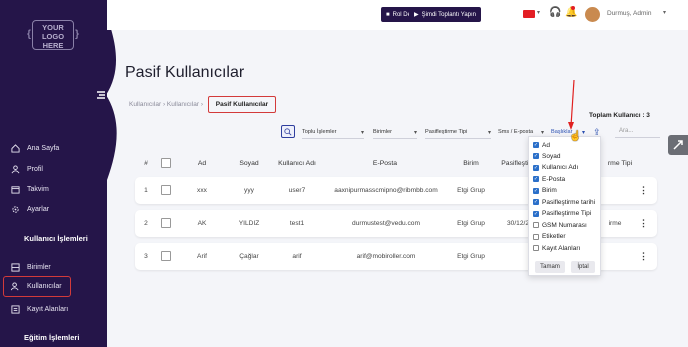 This screenshot has width=688, height=347. Describe the element at coordinates (382, 132) in the screenshot. I see `units-label: Birimler` at that location.